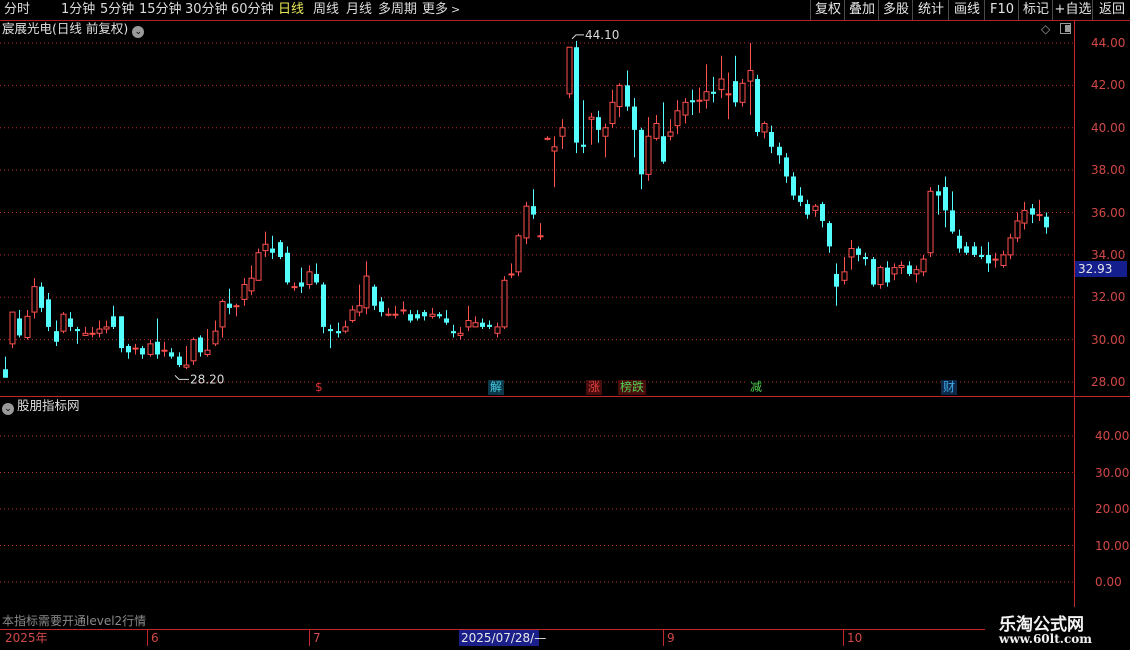 The image size is (1130, 650). What do you see at coordinates (117, 10) in the screenshot?
I see `period-tab-5min: 5分钟` at bounding box center [117, 10].